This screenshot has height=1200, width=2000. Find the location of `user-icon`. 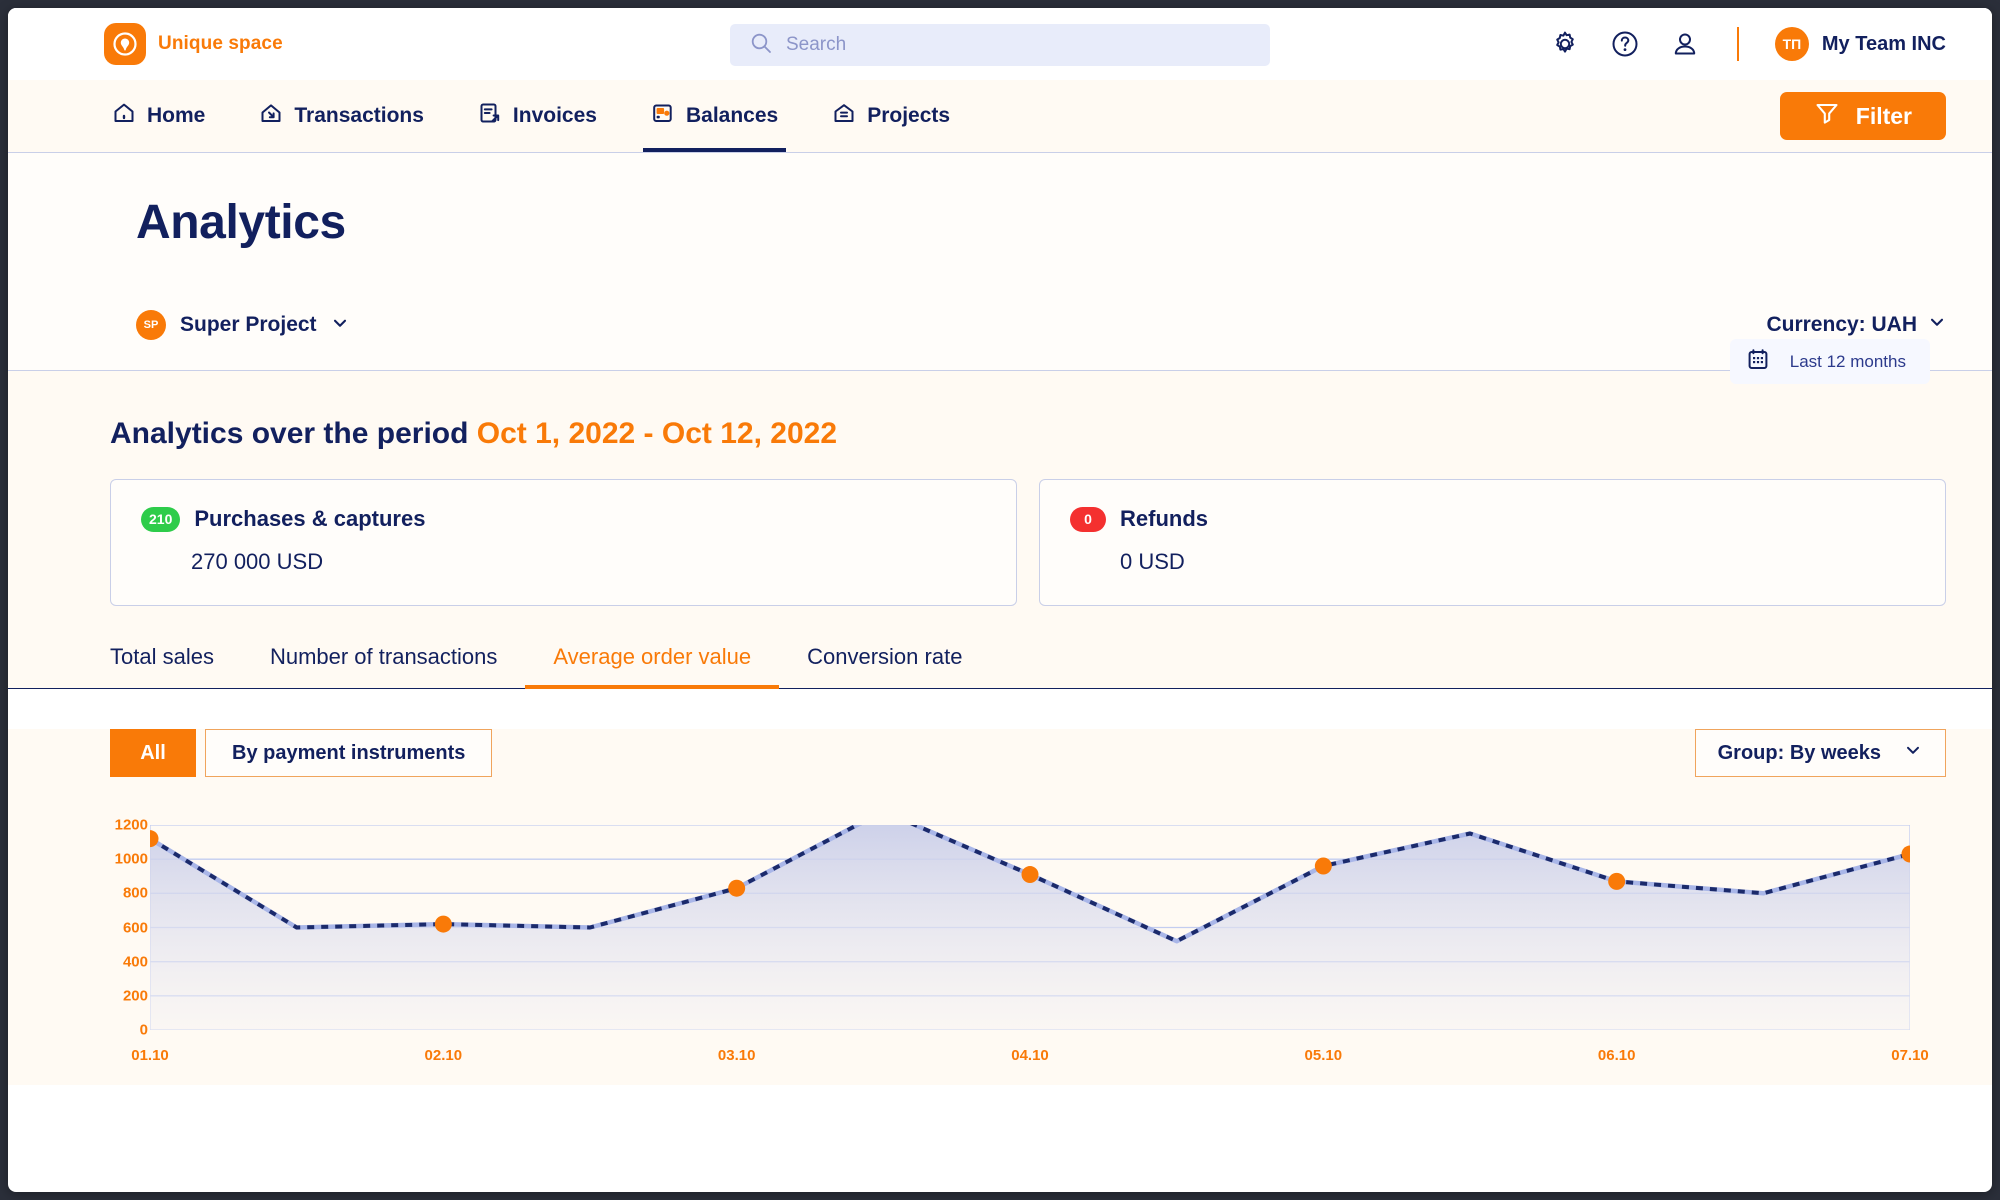

user-icon is located at coordinates (1685, 44).